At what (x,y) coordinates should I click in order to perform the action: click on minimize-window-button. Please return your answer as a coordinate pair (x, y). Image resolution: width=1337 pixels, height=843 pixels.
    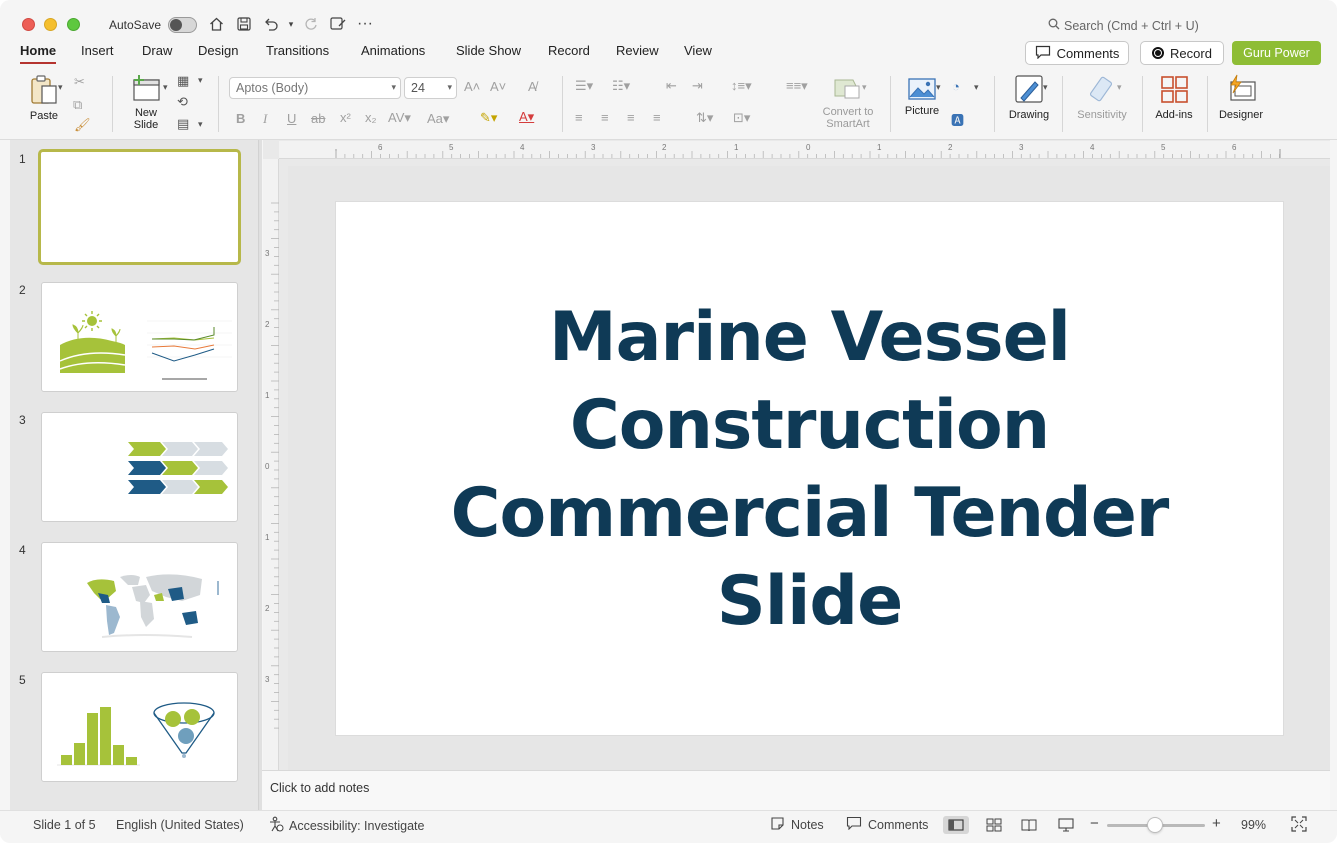
    Looking at the image, I should click on (50, 24).